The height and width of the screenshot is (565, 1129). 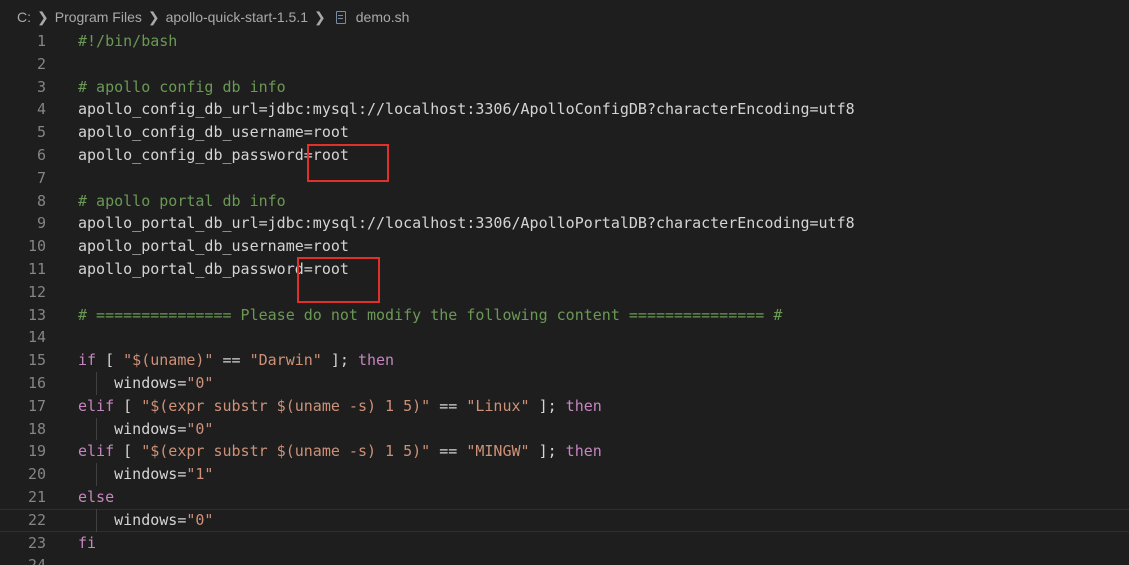 What do you see at coordinates (213, 155) in the screenshot?
I see `line-code: apollo_config_db_password=root` at bounding box center [213, 155].